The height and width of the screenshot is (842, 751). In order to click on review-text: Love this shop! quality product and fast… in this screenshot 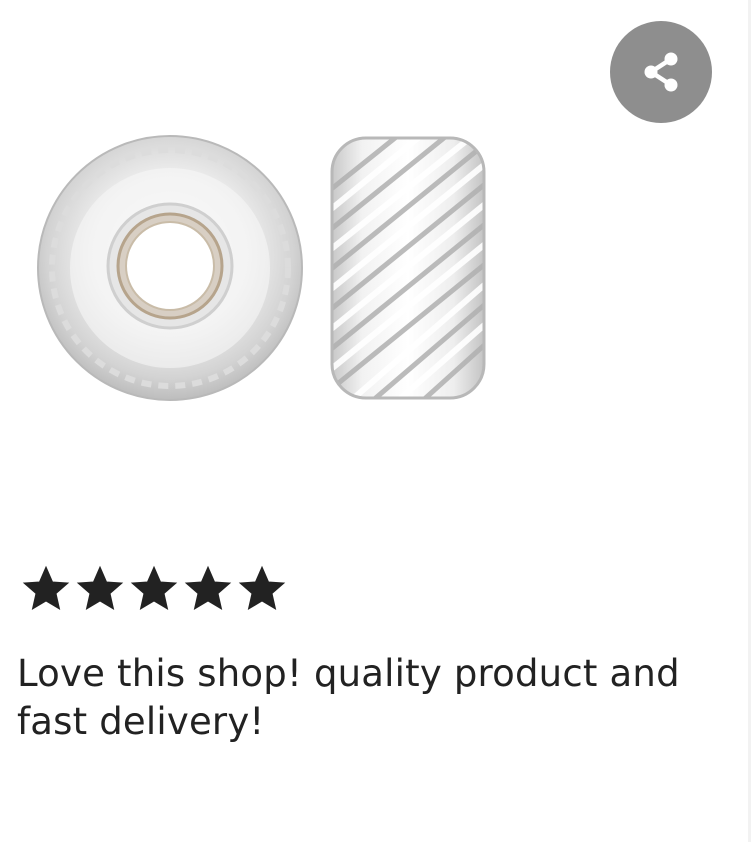, I will do `click(348, 697)`.